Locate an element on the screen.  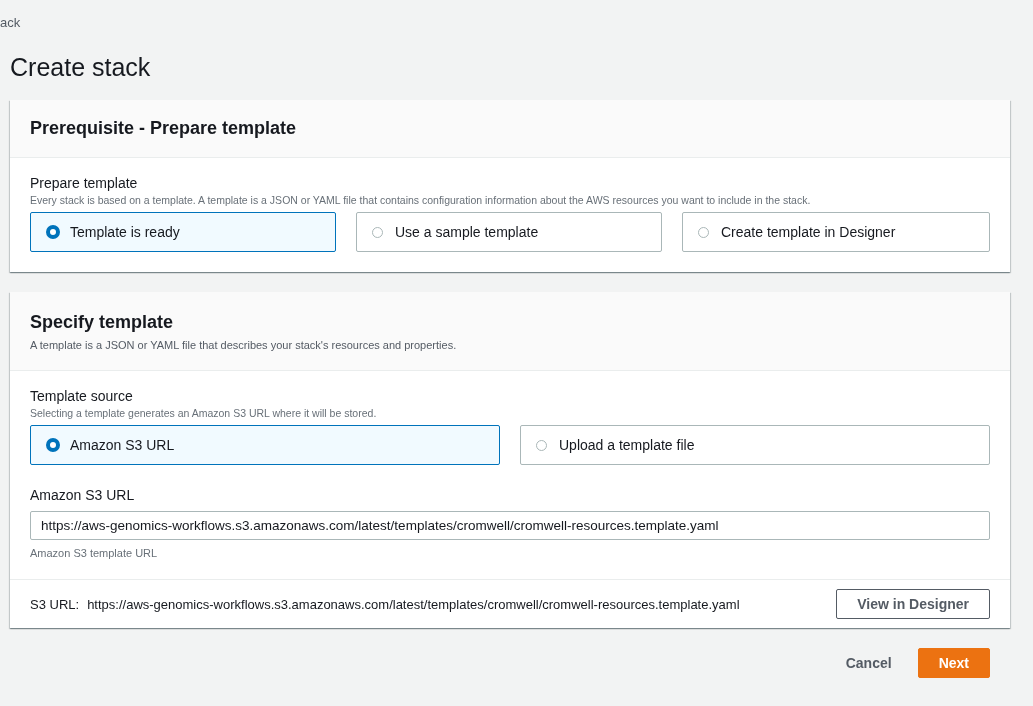
s3-url-label: S3 URL: is located at coordinates (55, 604).